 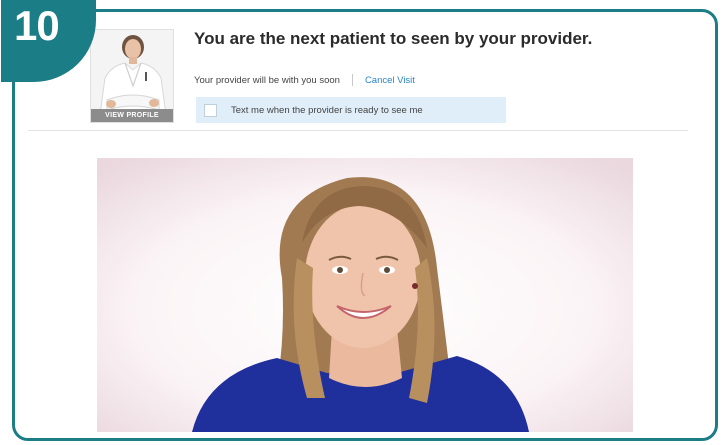 What do you see at coordinates (390, 80) in the screenshot?
I see `cancel-visit-link: Cancel Visit` at bounding box center [390, 80].